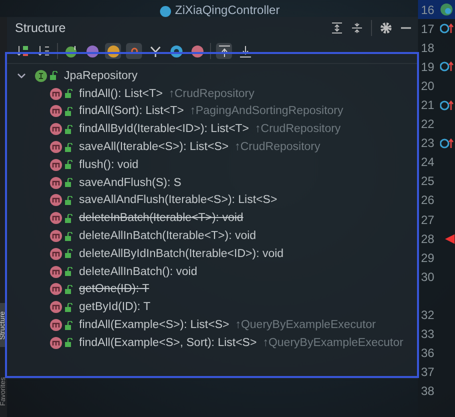 Image resolution: width=455 pixels, height=417 pixels. Describe the element at coordinates (168, 342) in the screenshot. I see `method-signature: findAll(Example<S>, Sort): List<S>` at that location.